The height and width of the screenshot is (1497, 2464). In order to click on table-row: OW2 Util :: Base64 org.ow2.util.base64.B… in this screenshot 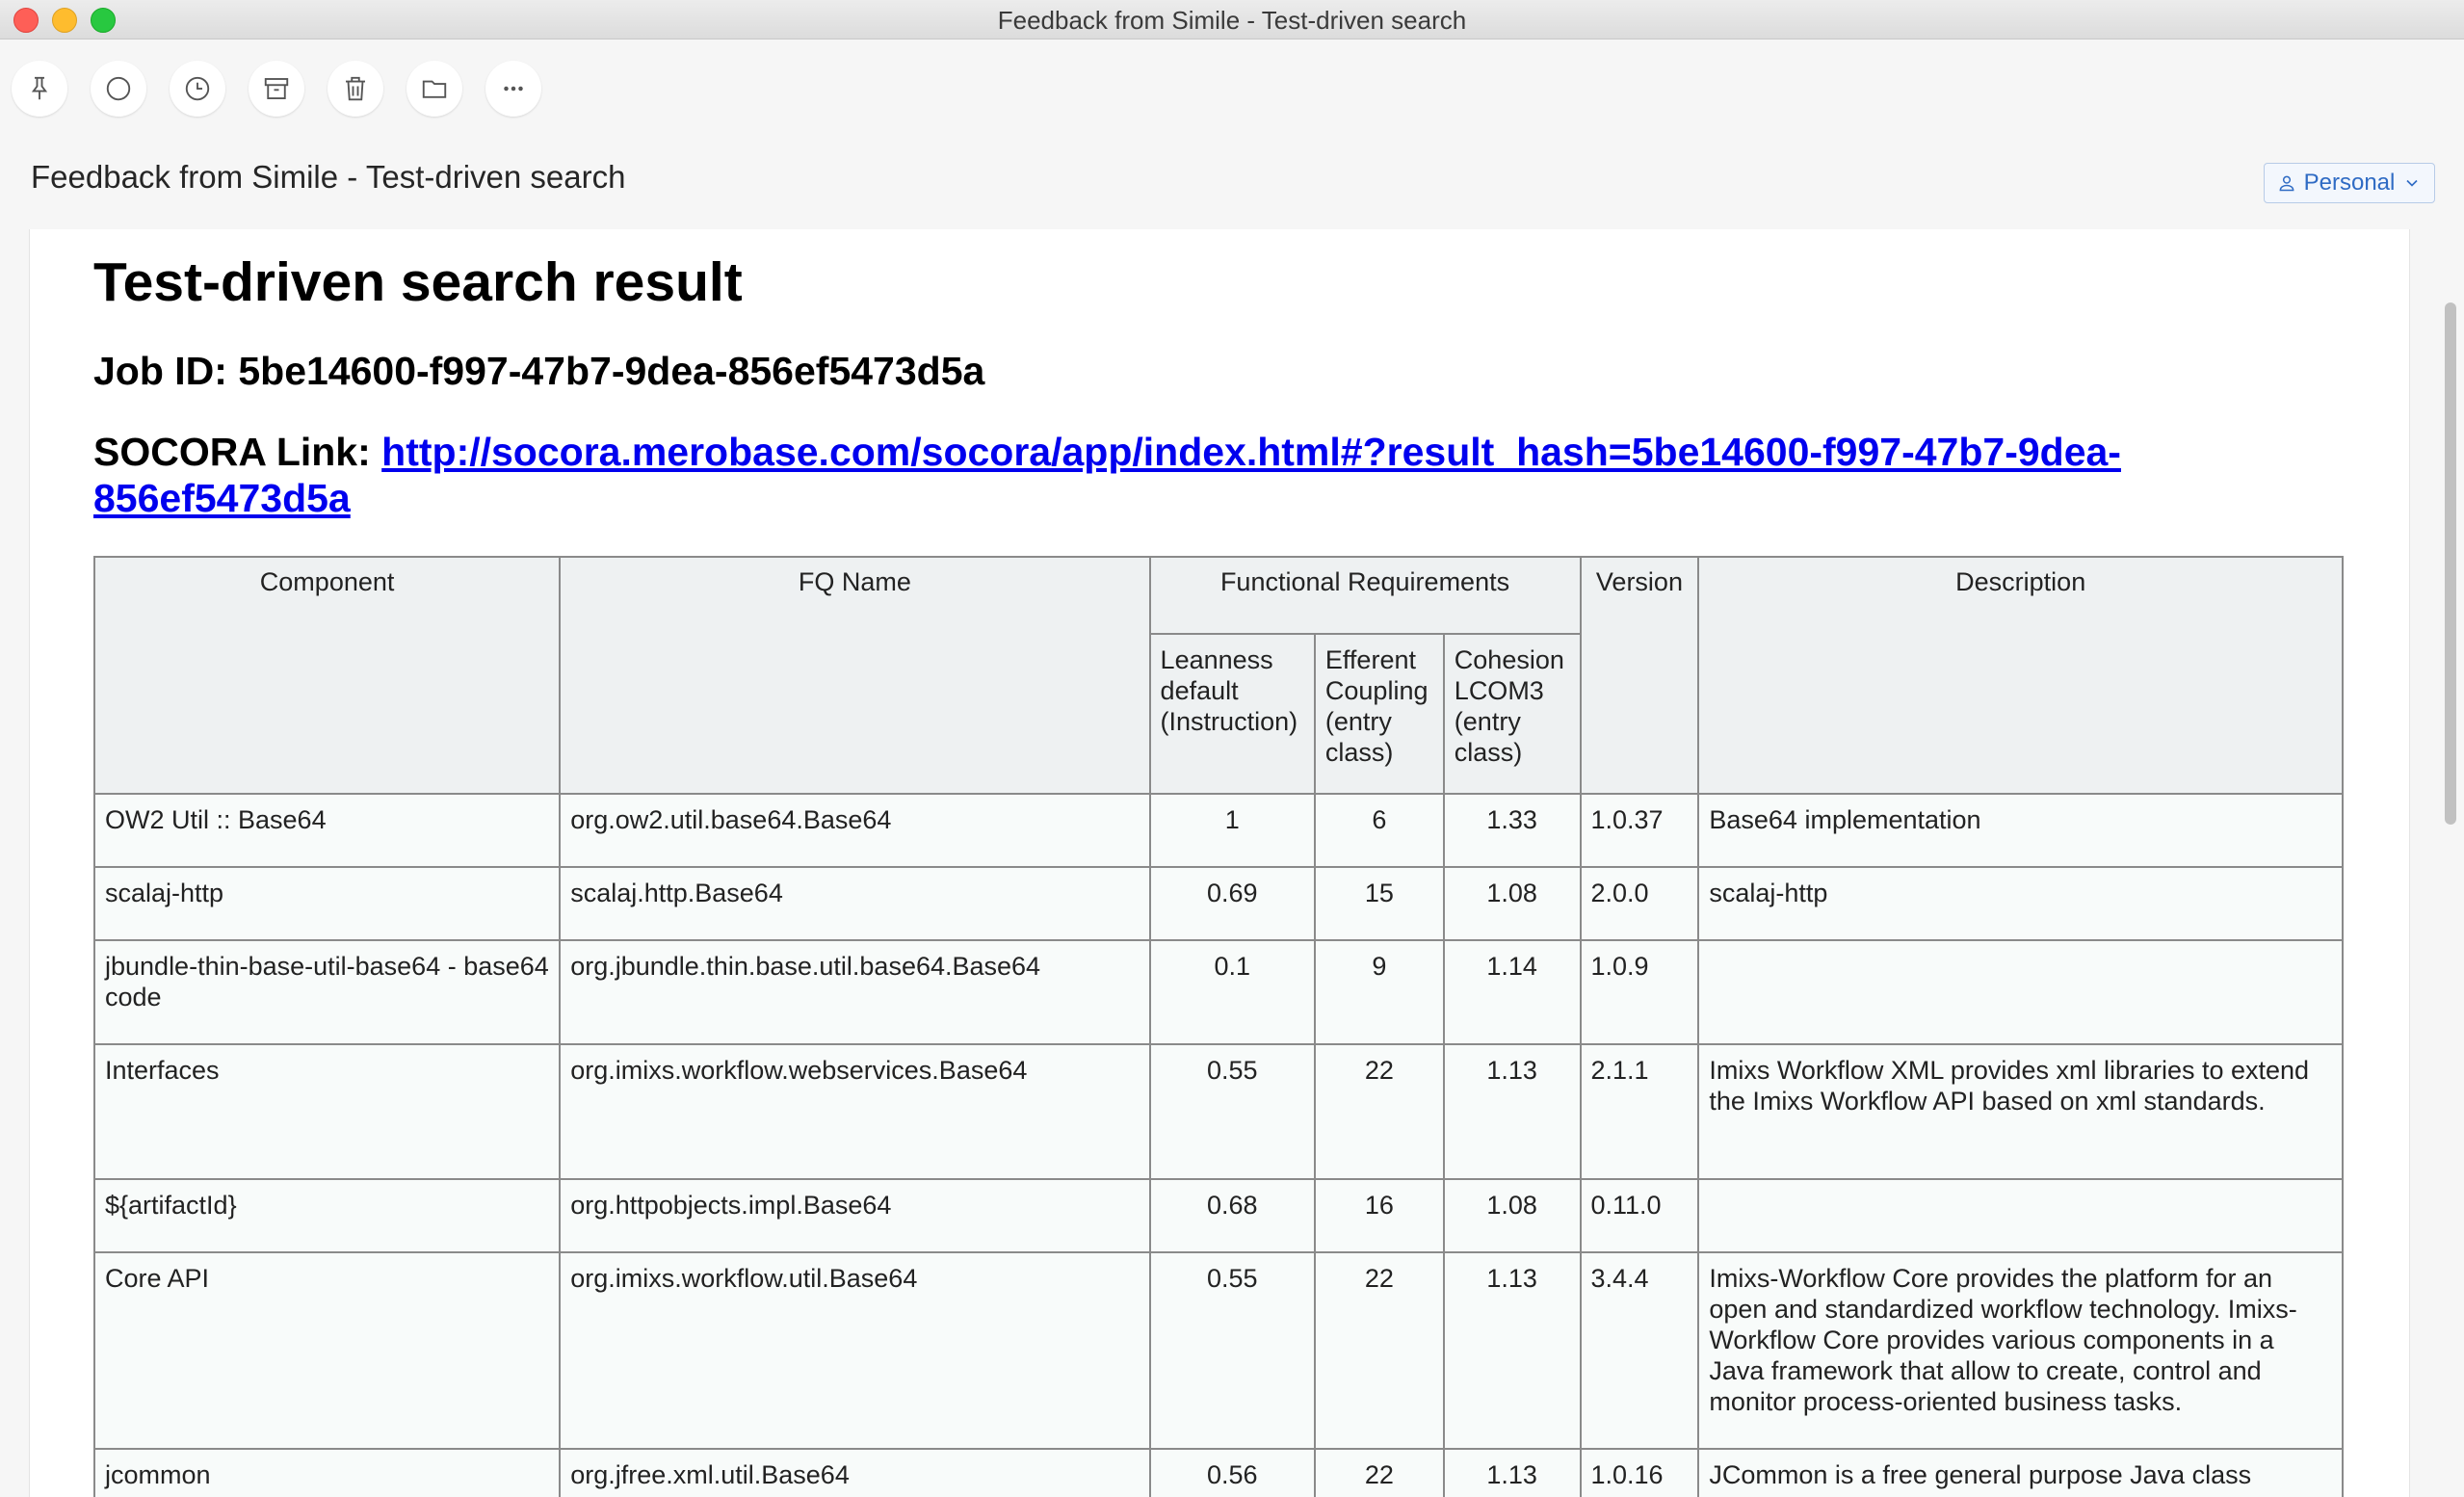, I will do `click(1218, 830)`.